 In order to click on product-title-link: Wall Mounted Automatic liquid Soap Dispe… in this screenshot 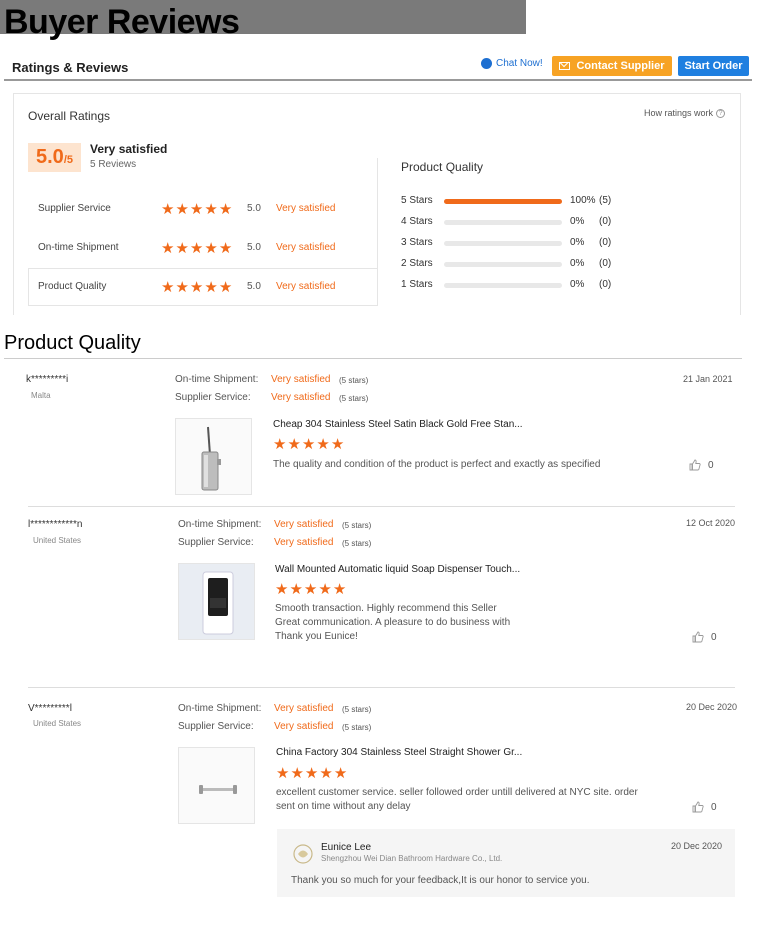, I will do `click(397, 569)`.